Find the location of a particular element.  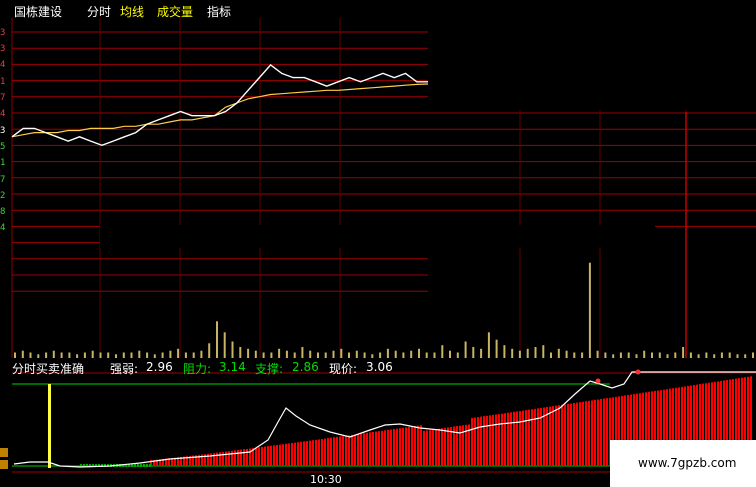

tab-average-line: 均线 is located at coordinates (132, 11).